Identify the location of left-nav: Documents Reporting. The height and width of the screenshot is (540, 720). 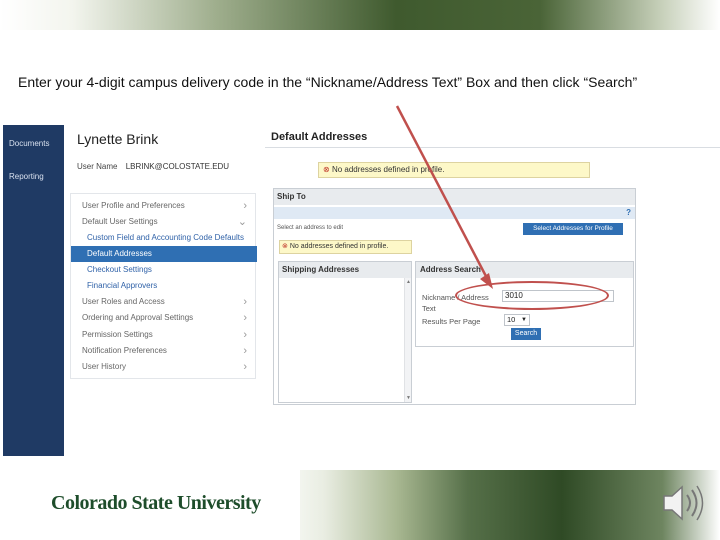
(33, 290).